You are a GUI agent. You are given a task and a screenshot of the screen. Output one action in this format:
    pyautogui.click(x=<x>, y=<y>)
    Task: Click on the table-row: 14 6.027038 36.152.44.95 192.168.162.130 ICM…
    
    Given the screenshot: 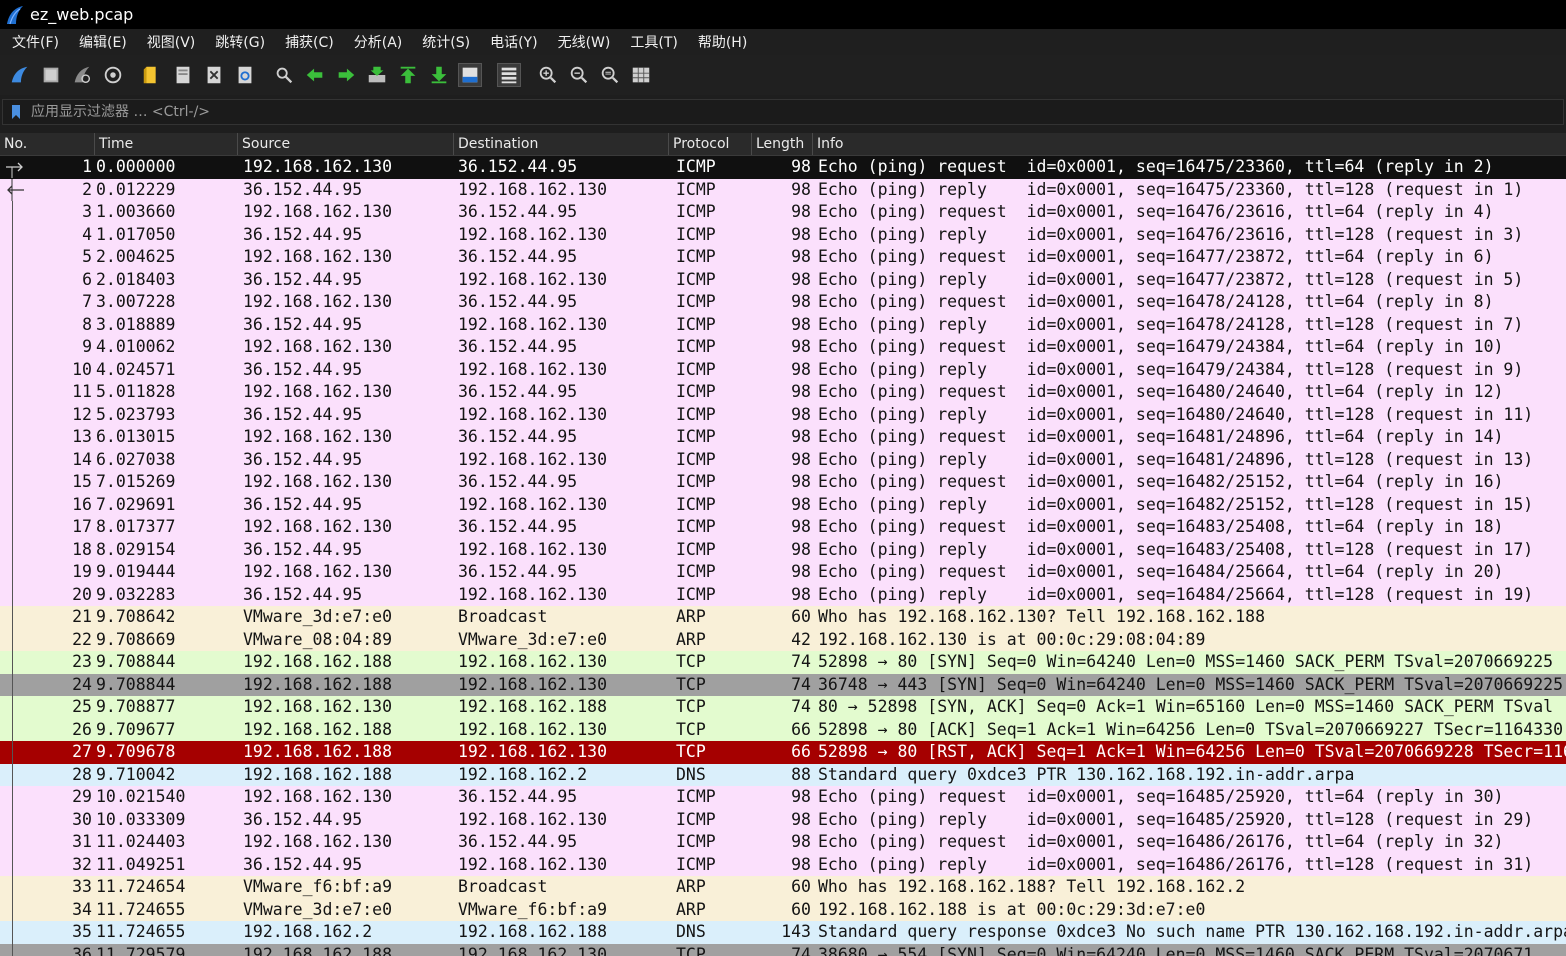 What is the action you would take?
    pyautogui.click(x=783, y=459)
    